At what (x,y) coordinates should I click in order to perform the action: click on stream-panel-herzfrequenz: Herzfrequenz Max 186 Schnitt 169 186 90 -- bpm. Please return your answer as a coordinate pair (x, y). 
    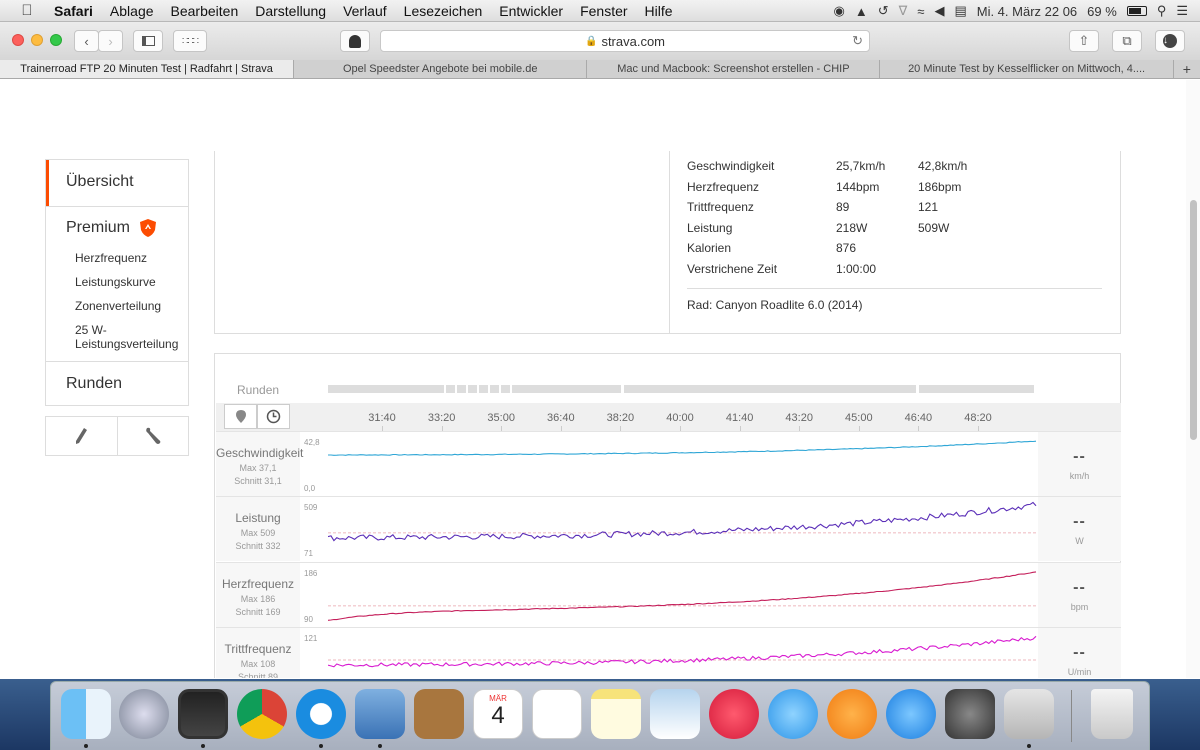
    Looking at the image, I should click on (668, 594).